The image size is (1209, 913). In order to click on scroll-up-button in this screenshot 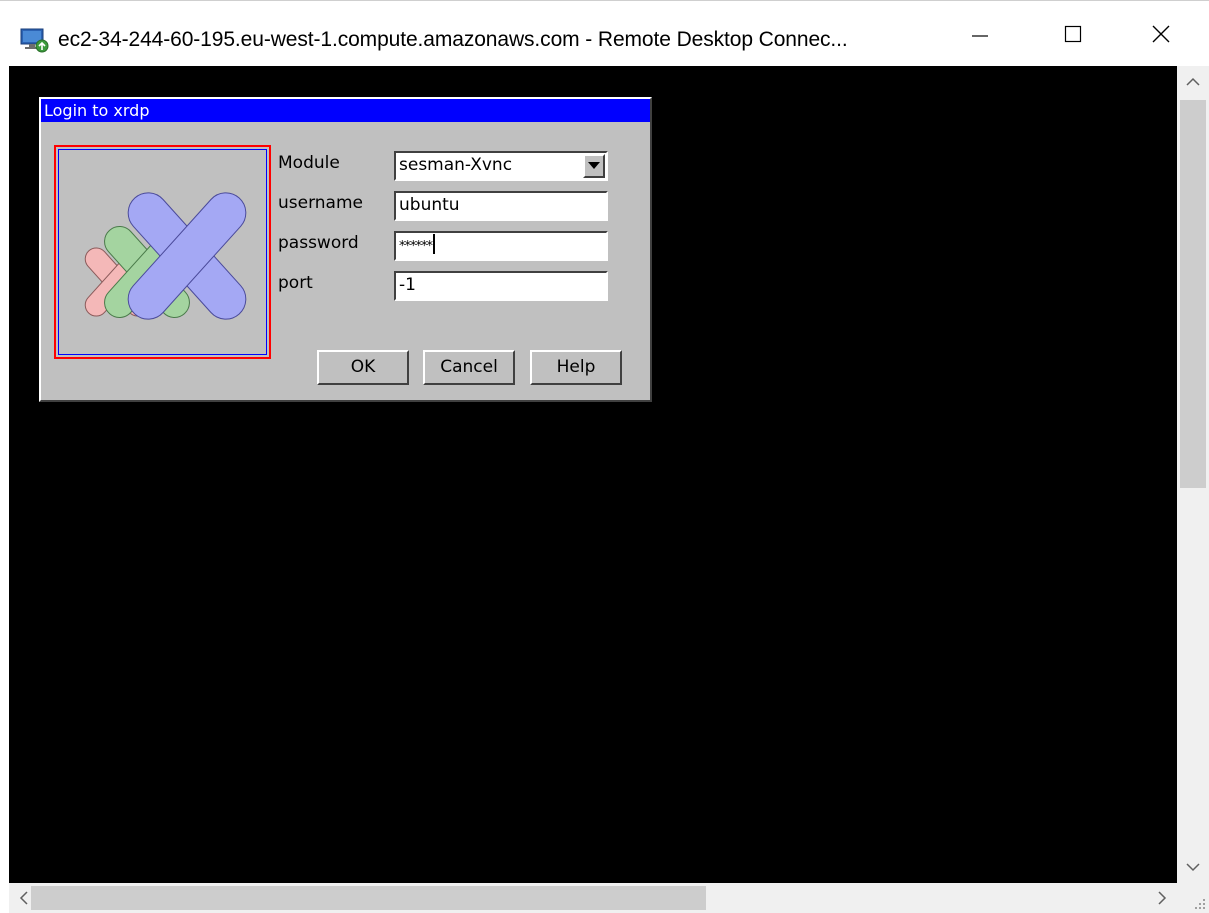, I will do `click(1193, 82)`.